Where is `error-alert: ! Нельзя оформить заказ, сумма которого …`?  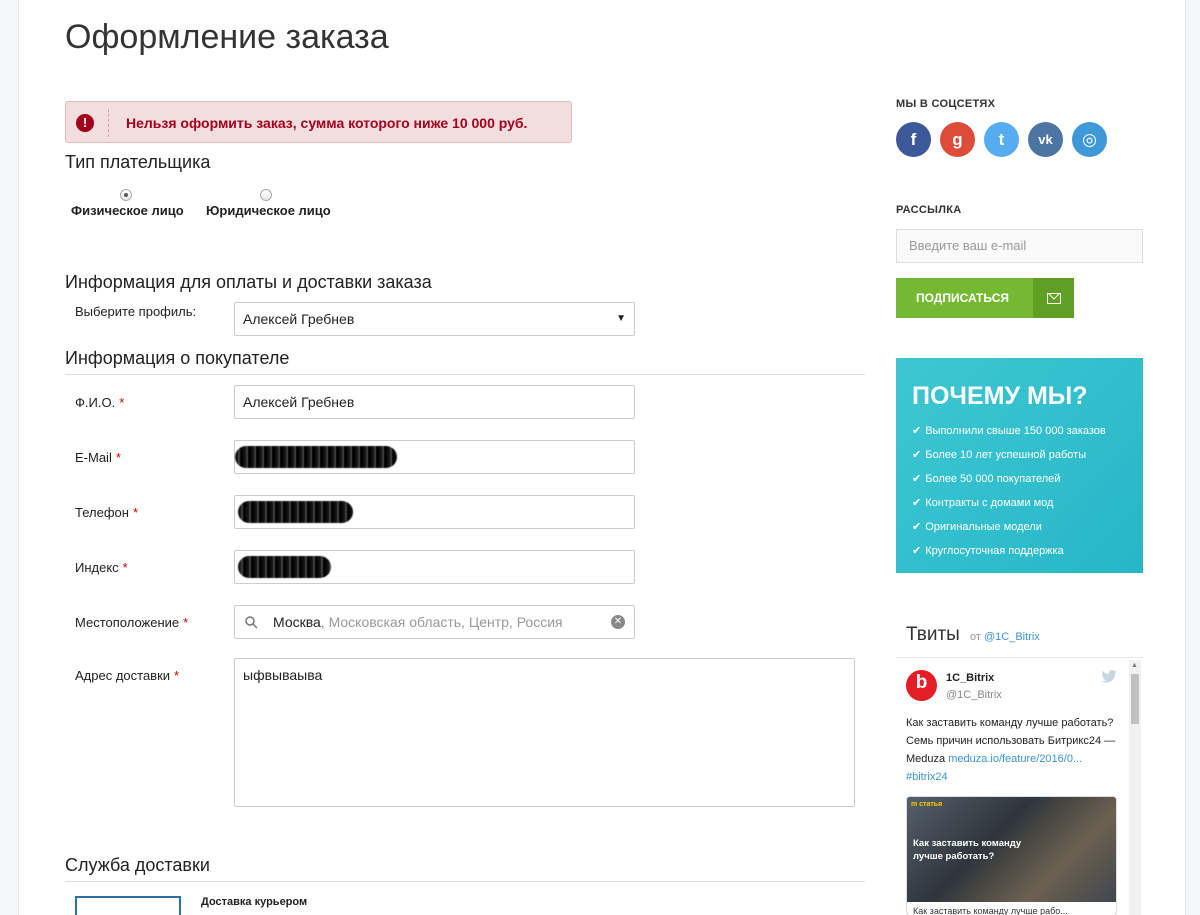 error-alert: ! Нельзя оформить заказ, сумма которого … is located at coordinates (318, 122).